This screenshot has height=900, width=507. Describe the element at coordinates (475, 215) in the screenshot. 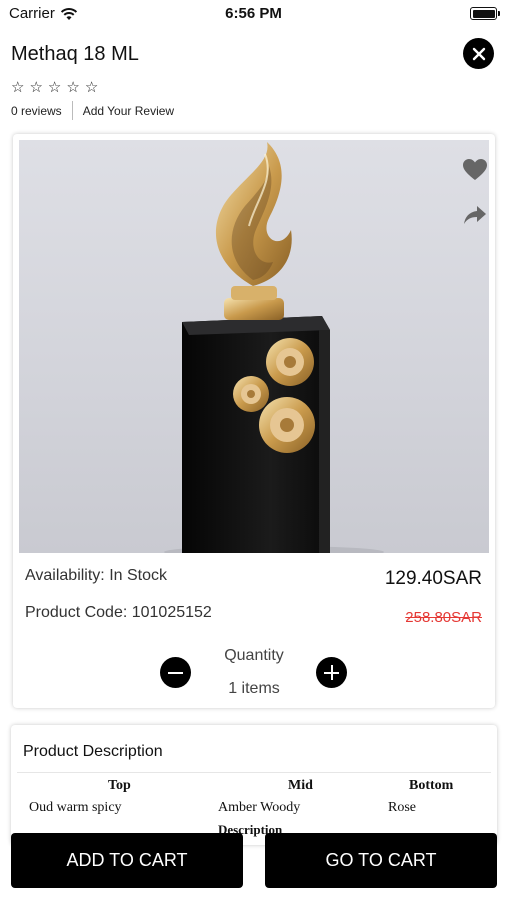

I see `share-icon` at that location.